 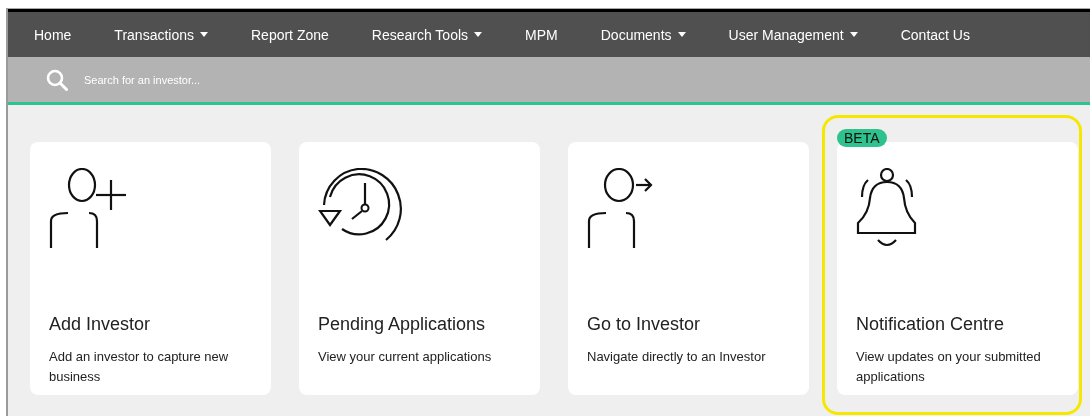 What do you see at coordinates (419, 268) in the screenshot?
I see `action-card: Pending Applications View your current applications` at bounding box center [419, 268].